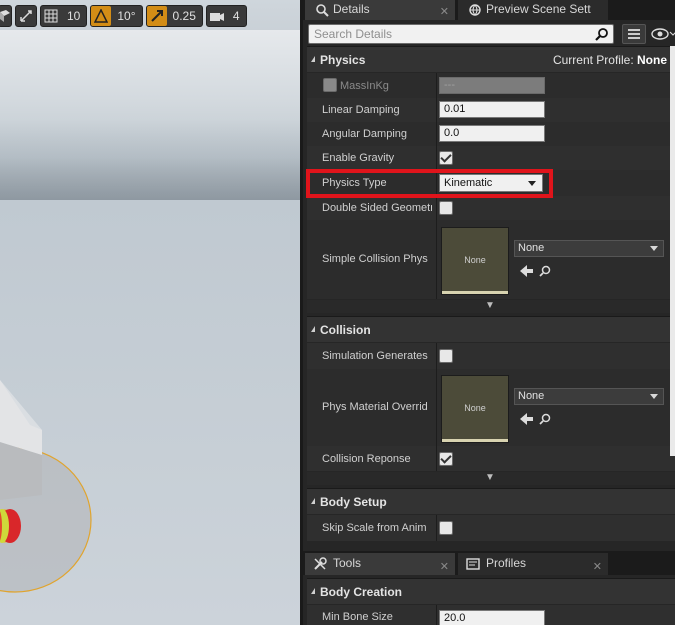 The height and width of the screenshot is (625, 675). Describe the element at coordinates (491, 501) in the screenshot. I see `category-body-setup: Body Setup` at that location.